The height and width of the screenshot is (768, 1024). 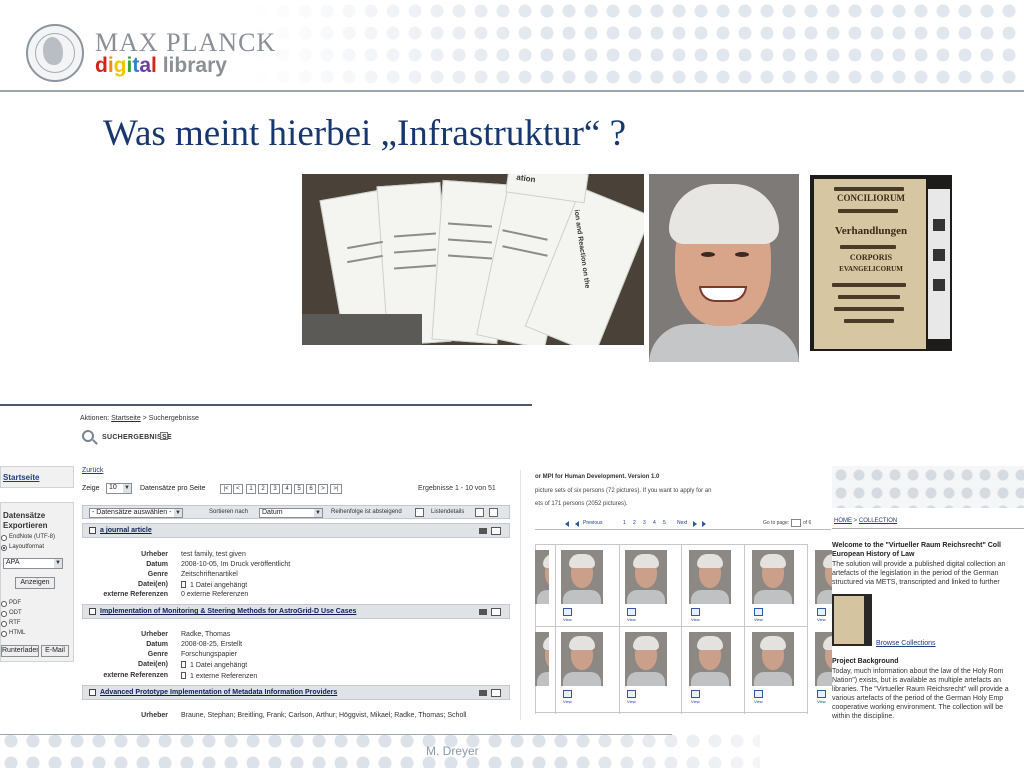 I want to click on page-prev-button: <, so click(x=238, y=489).